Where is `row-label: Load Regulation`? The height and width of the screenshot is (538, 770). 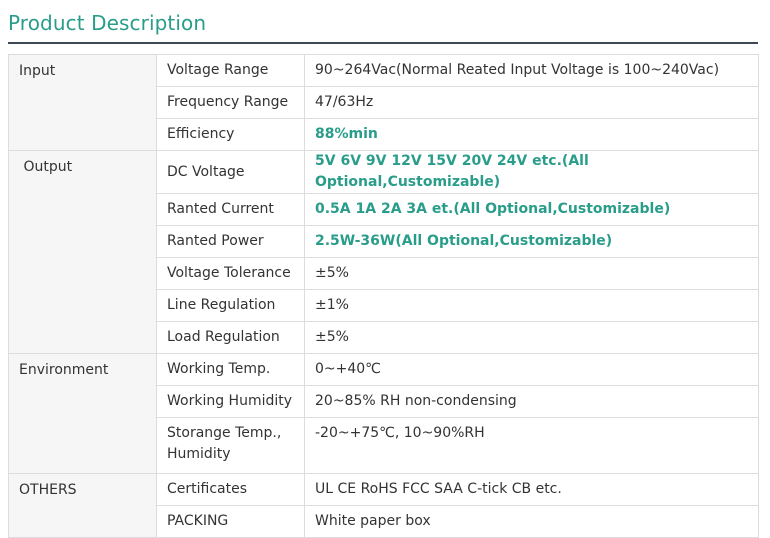
row-label: Load Regulation is located at coordinates (230, 337).